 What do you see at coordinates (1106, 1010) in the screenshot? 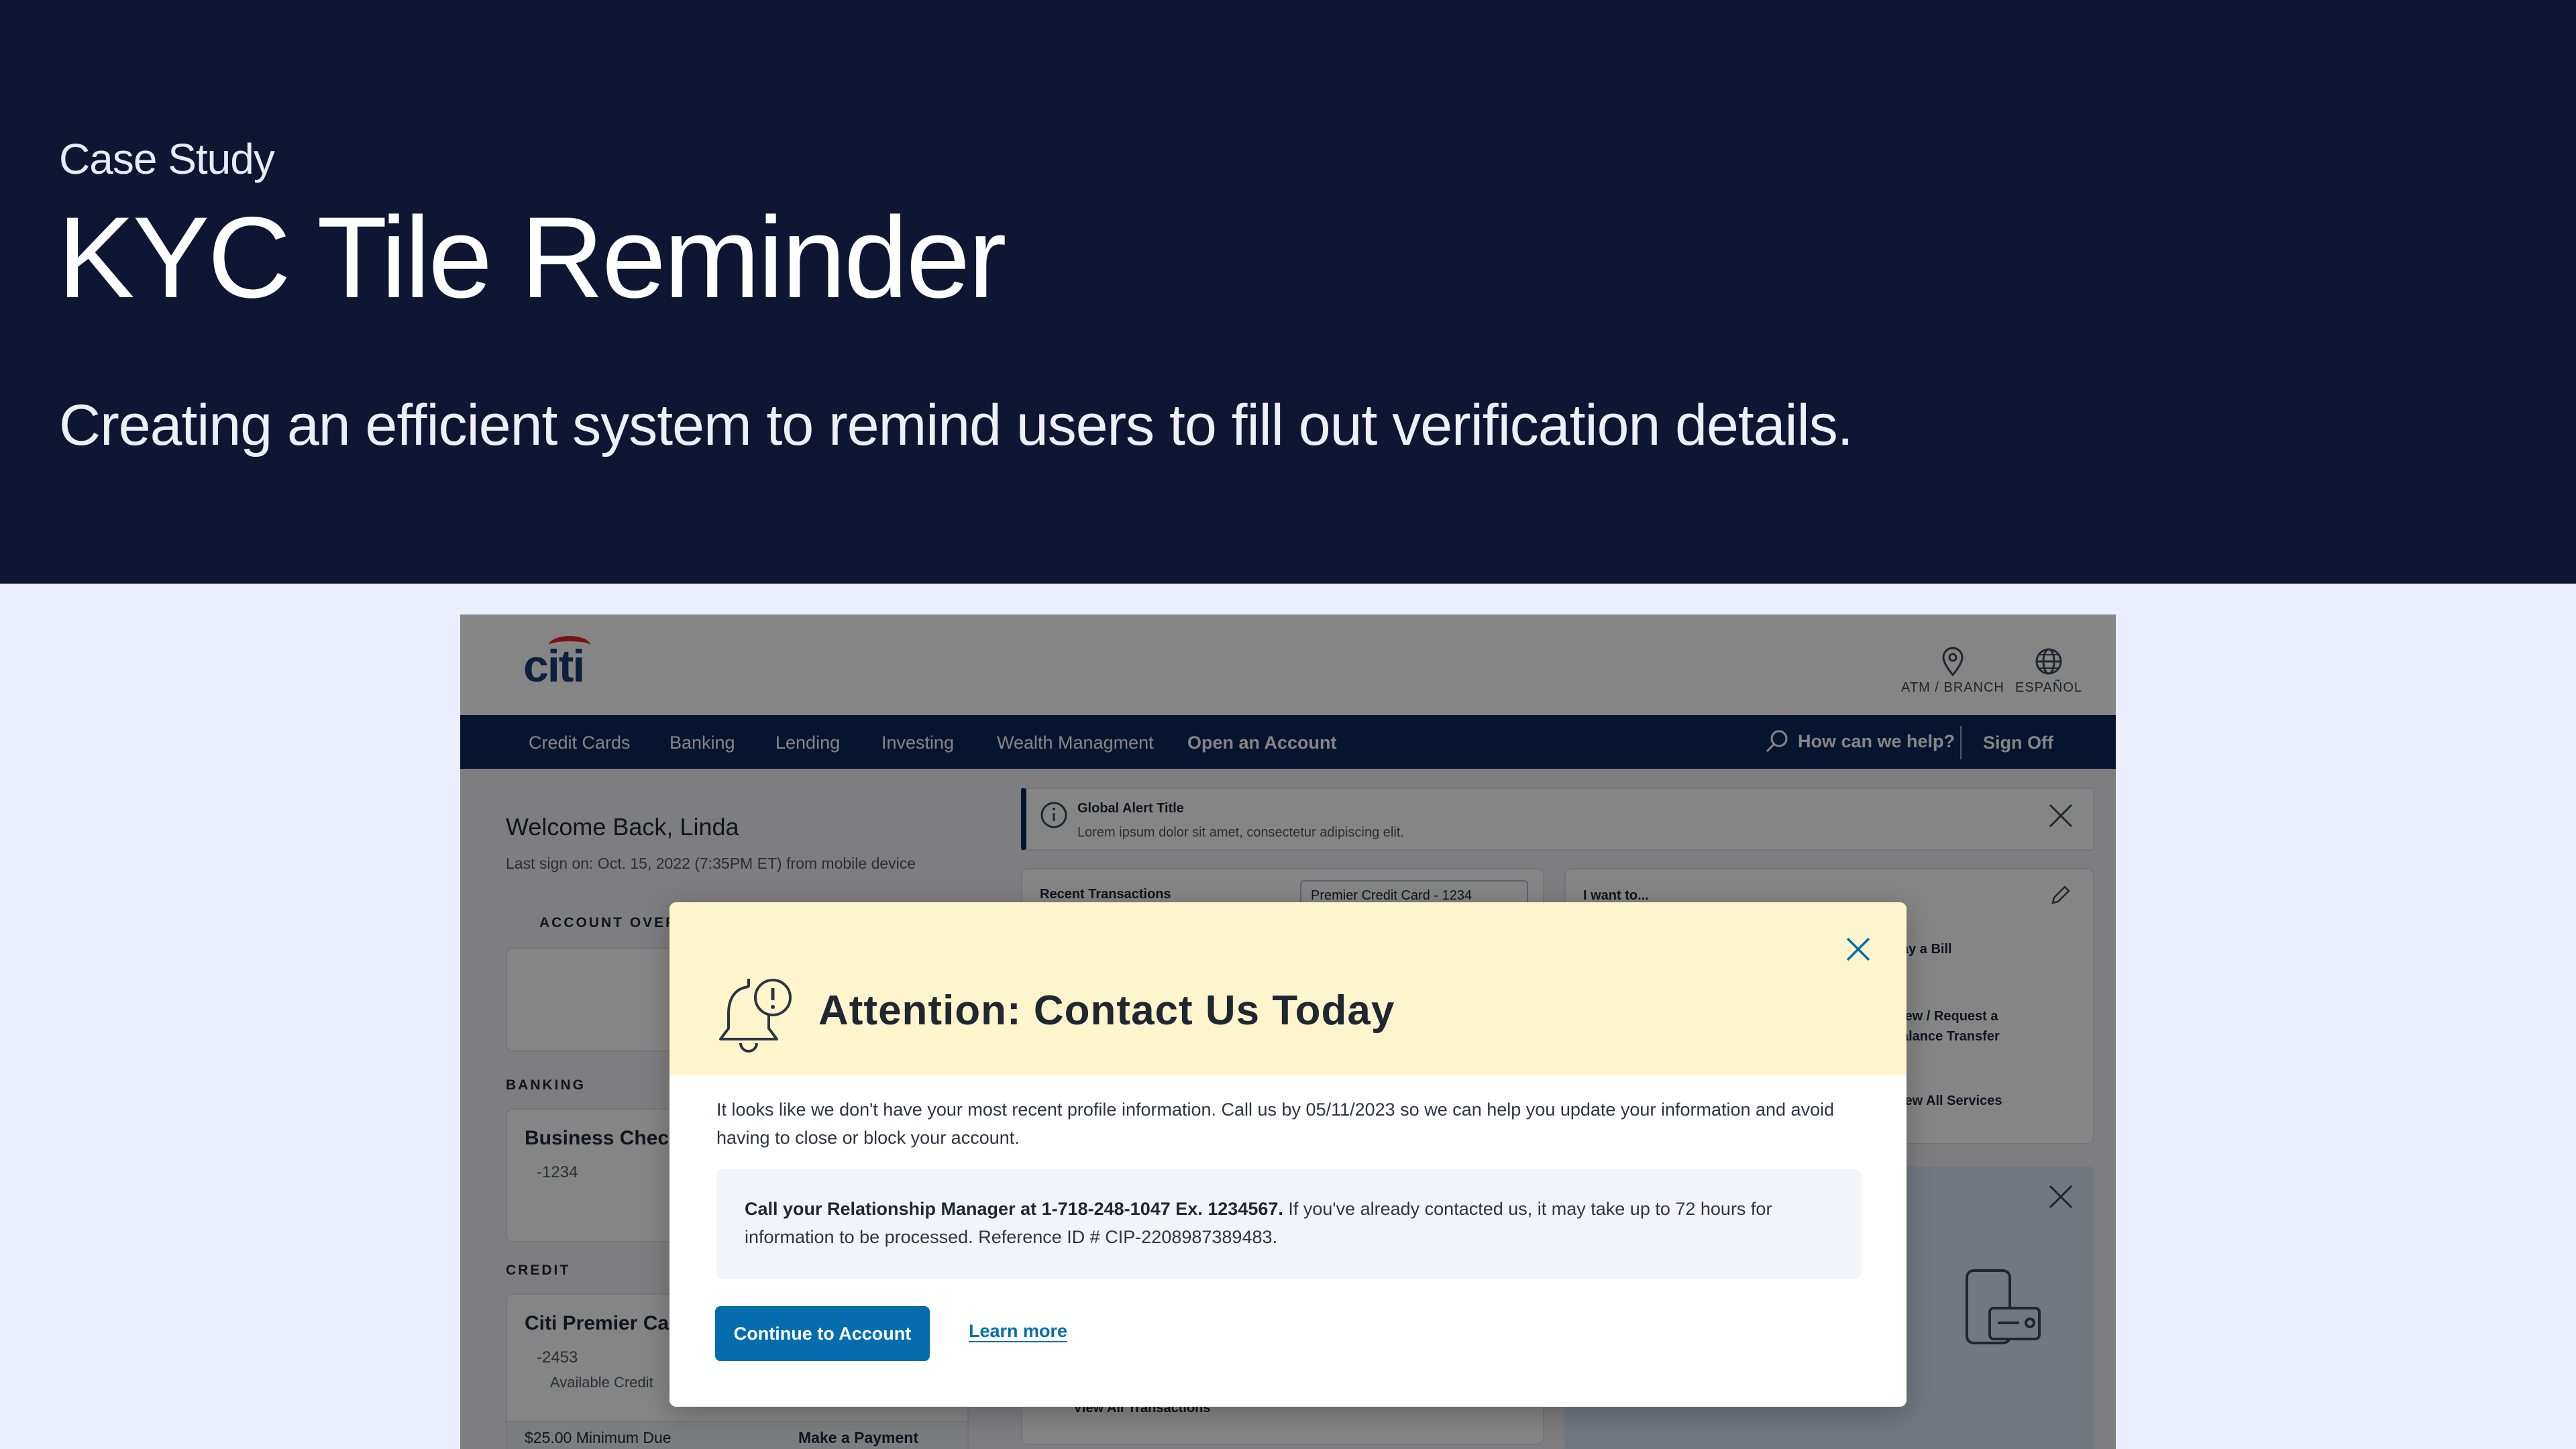
I see `modal-title: Attention: Contact Us Today` at bounding box center [1106, 1010].